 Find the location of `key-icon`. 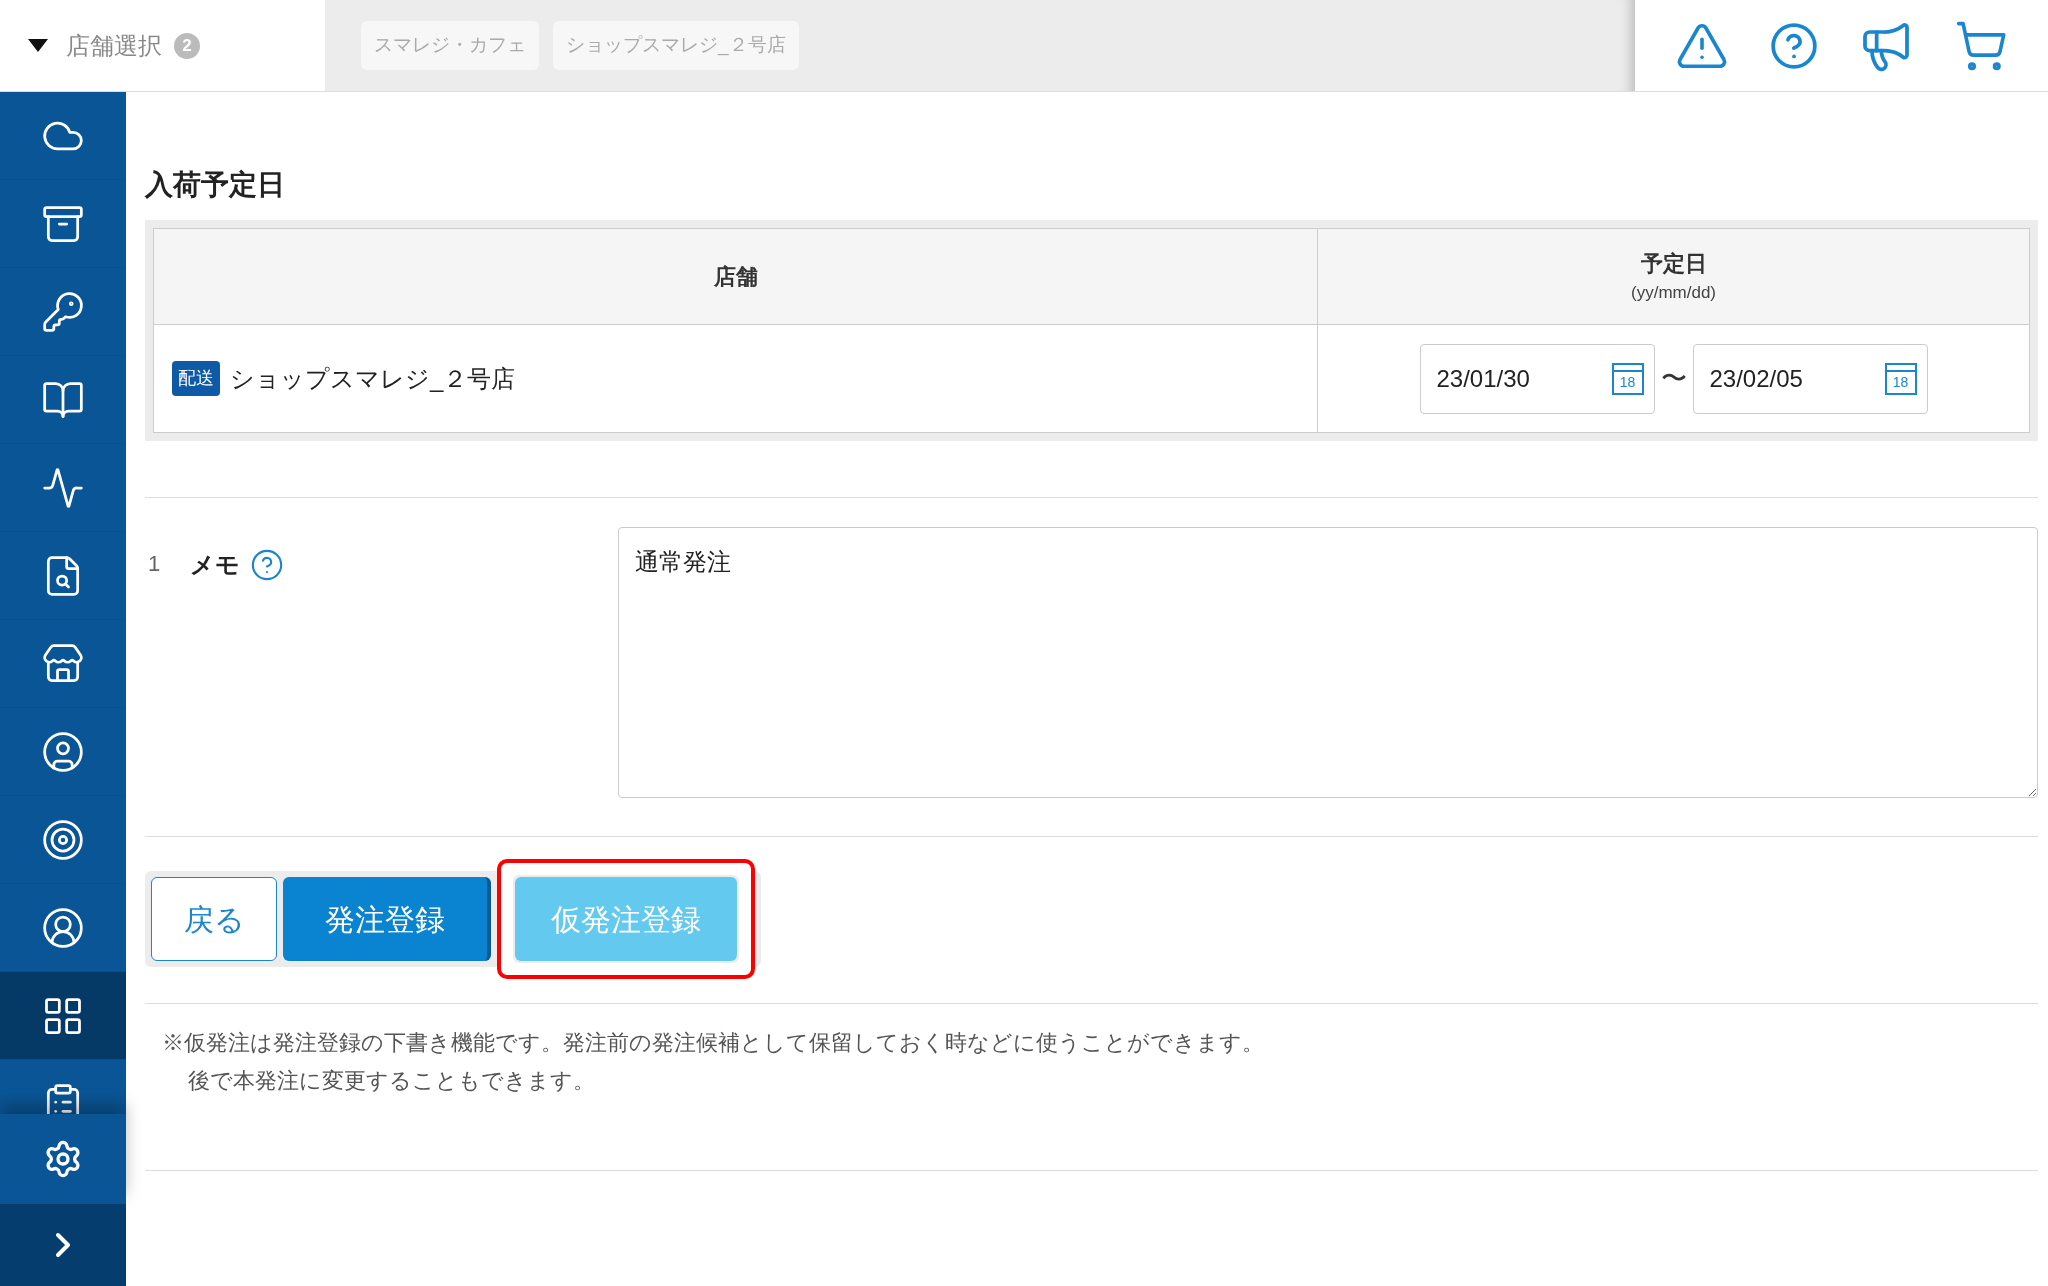

key-icon is located at coordinates (63, 311).